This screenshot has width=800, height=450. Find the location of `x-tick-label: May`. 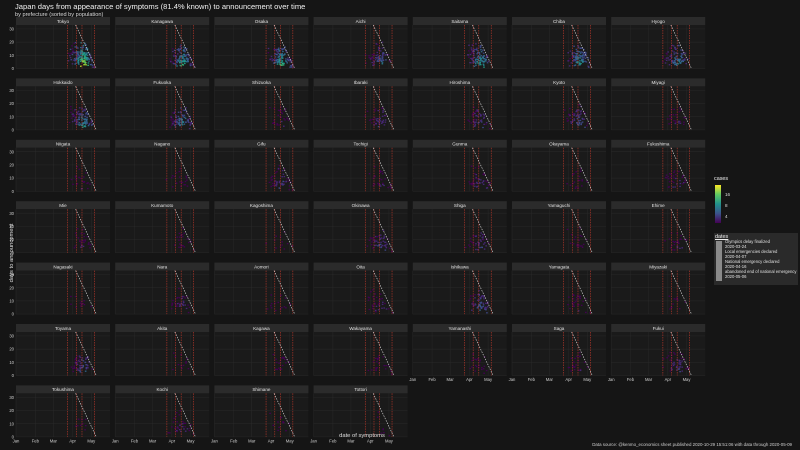

x-tick-label: May is located at coordinates (687, 379).